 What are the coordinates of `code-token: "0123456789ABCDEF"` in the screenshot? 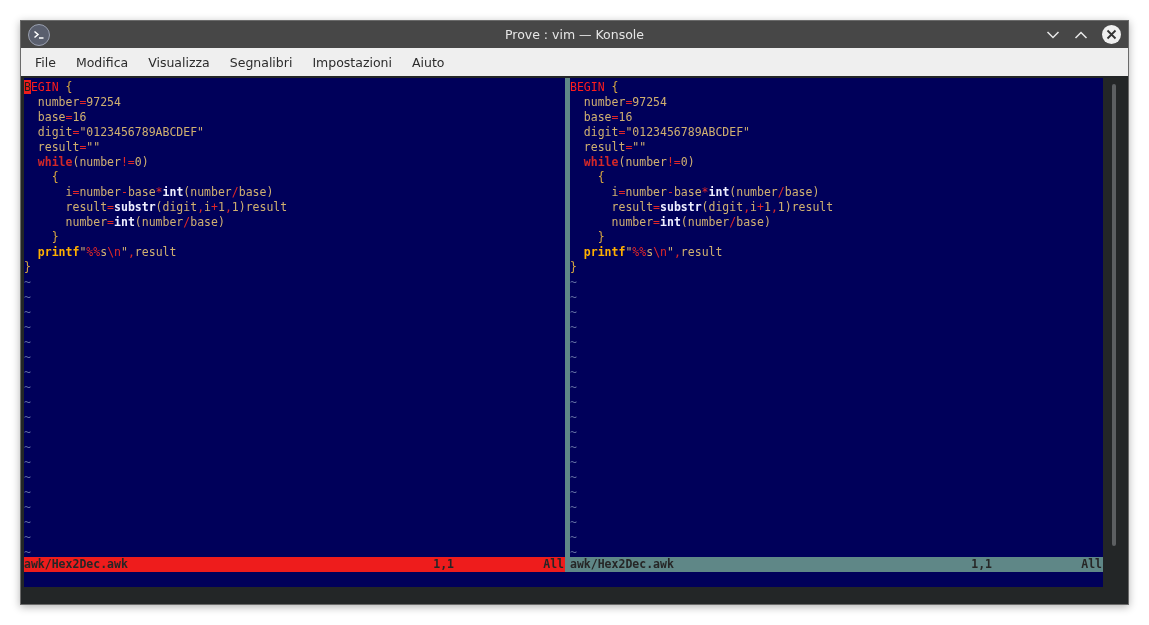 It's located at (142, 132).